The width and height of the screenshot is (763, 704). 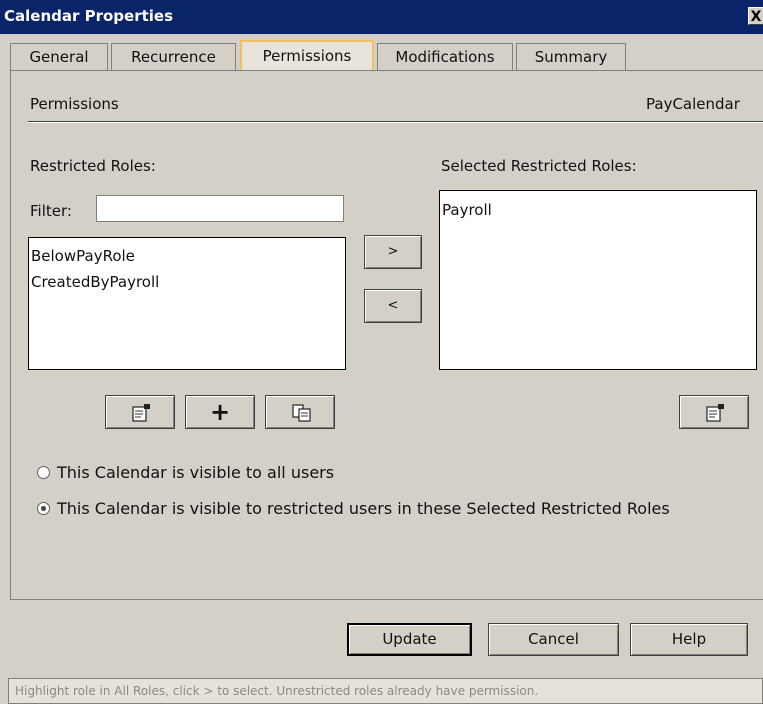 What do you see at coordinates (393, 306) in the screenshot?
I see `remove-role-button: <` at bounding box center [393, 306].